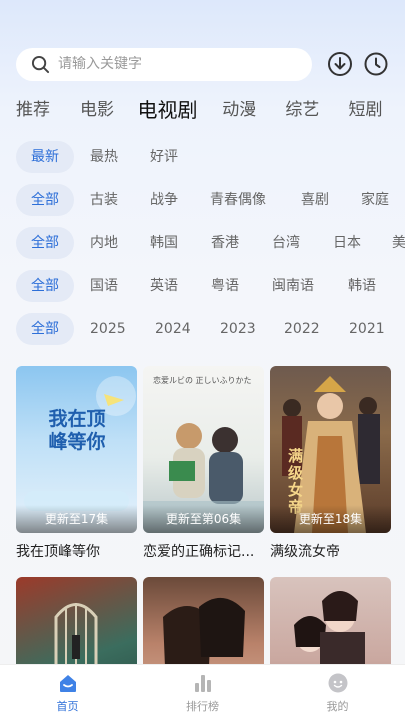 This screenshot has height=720, width=405. Describe the element at coordinates (122, 329) in the screenshot. I see `filter-year-2025: 2025` at that location.